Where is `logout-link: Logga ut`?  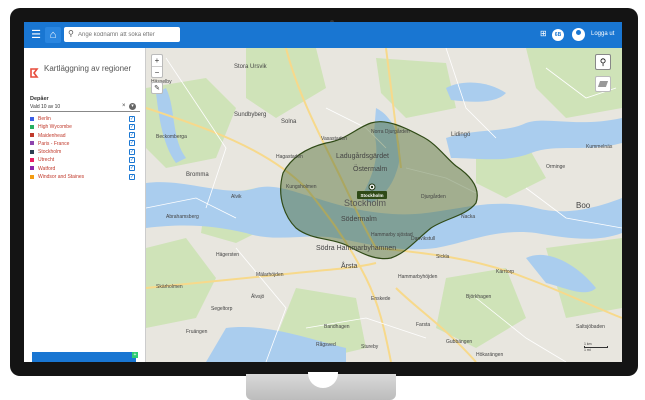 logout-link: Logga ut is located at coordinates (602, 34).